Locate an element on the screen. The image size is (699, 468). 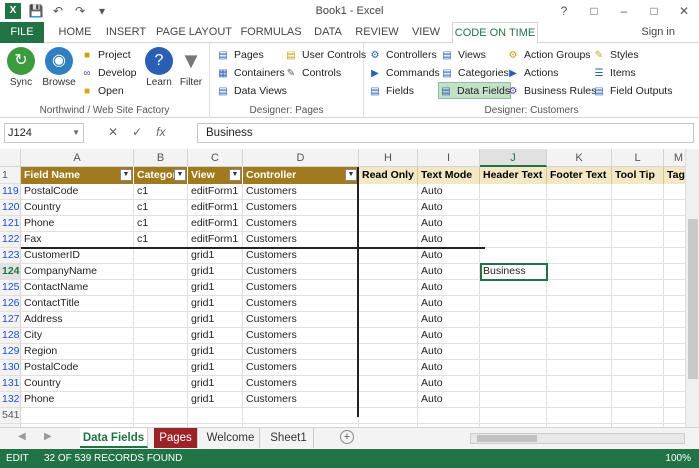
header-cell-a: Field Name ▼ is located at coordinates (77, 175).